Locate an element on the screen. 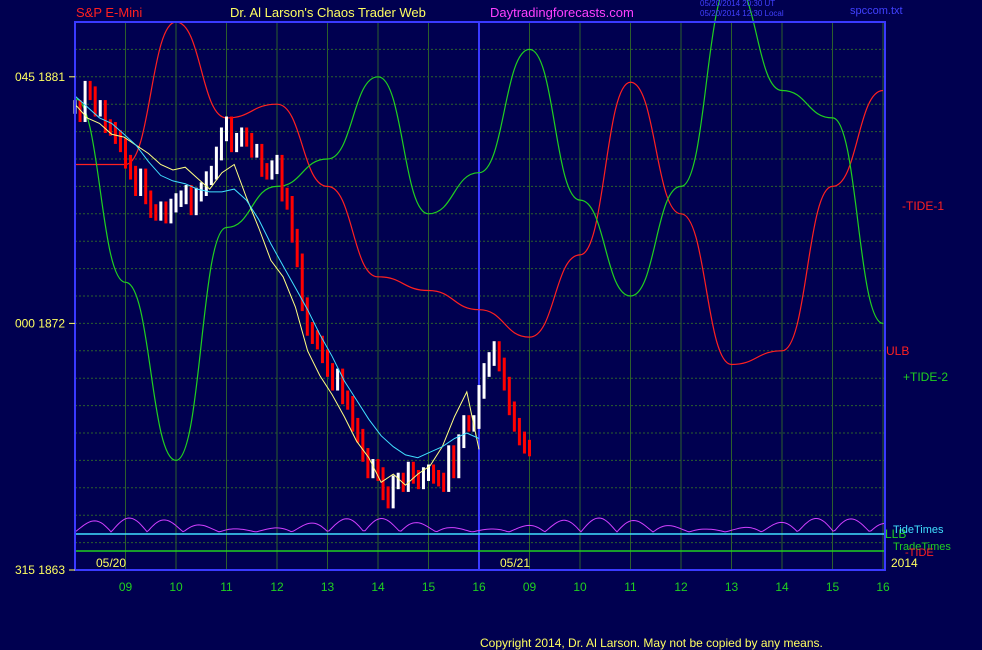 The image size is (982, 650). y-tick-label: 315 1863 is located at coordinates (40, 570).